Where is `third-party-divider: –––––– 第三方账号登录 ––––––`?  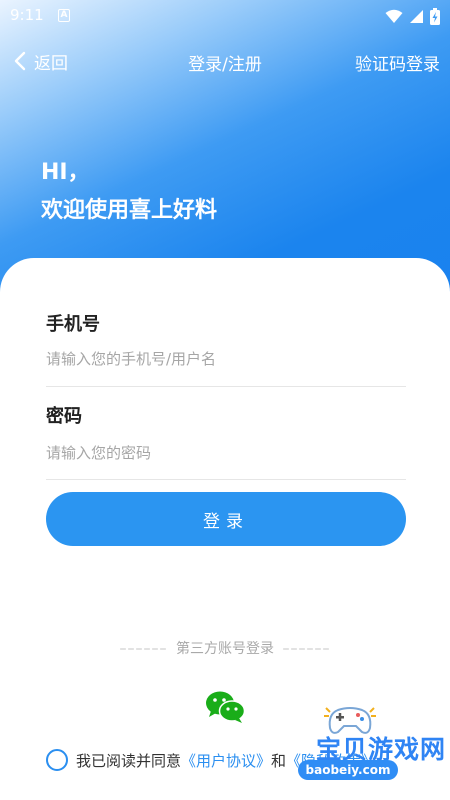
third-party-divider: –––––– 第三方账号登录 –––––– is located at coordinates (225, 648).